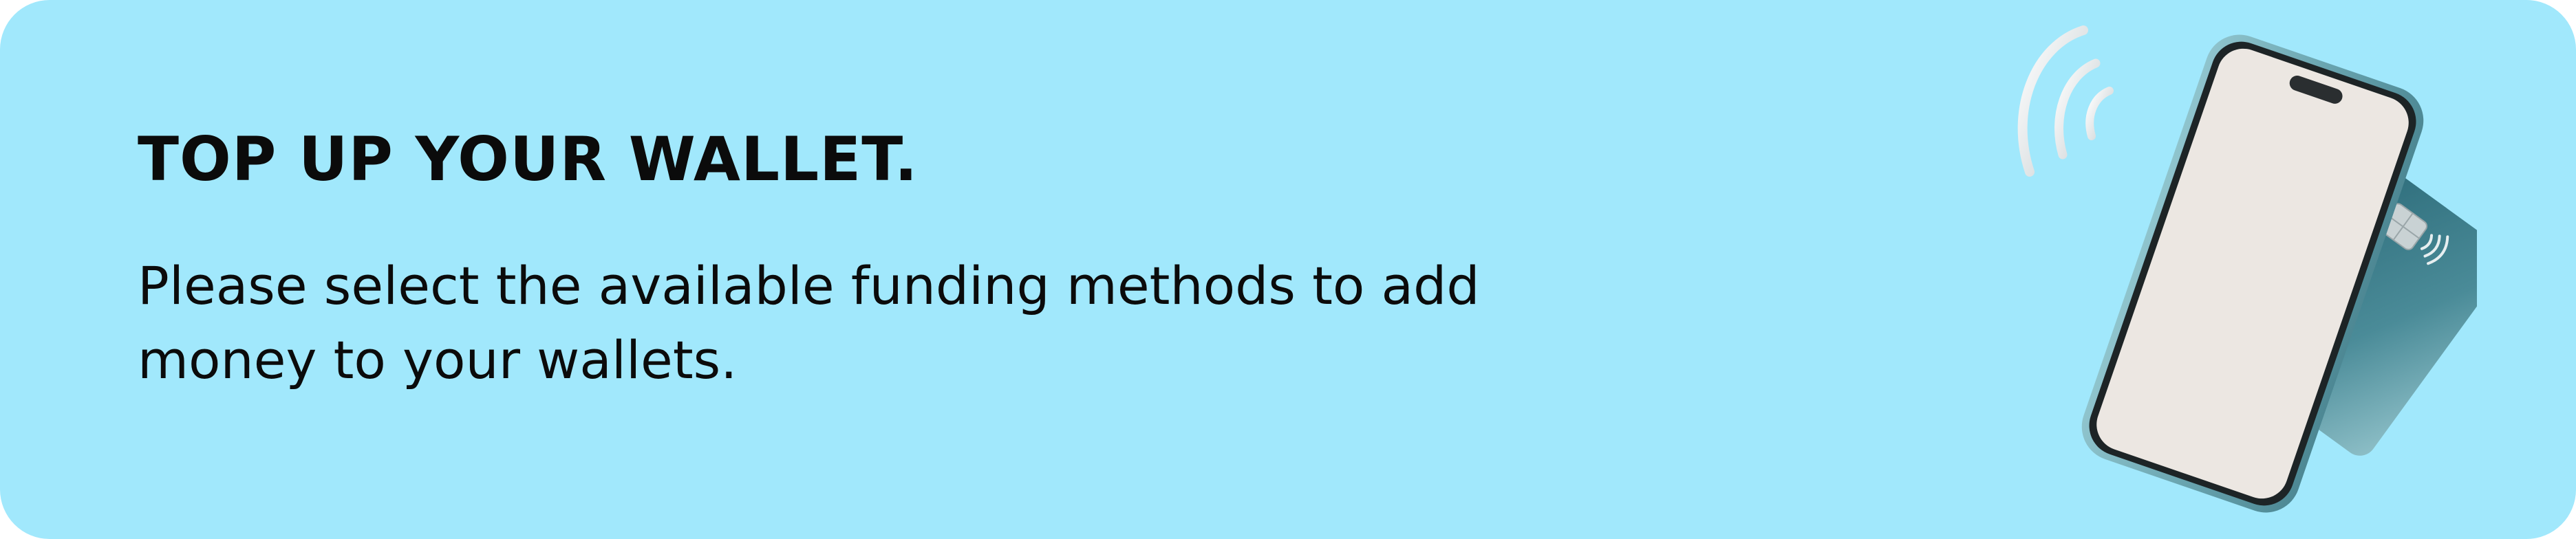 This screenshot has height=539, width=2576. Describe the element at coordinates (528, 159) in the screenshot. I see `banner-title: TOP UP YOUR WALLET.` at that location.